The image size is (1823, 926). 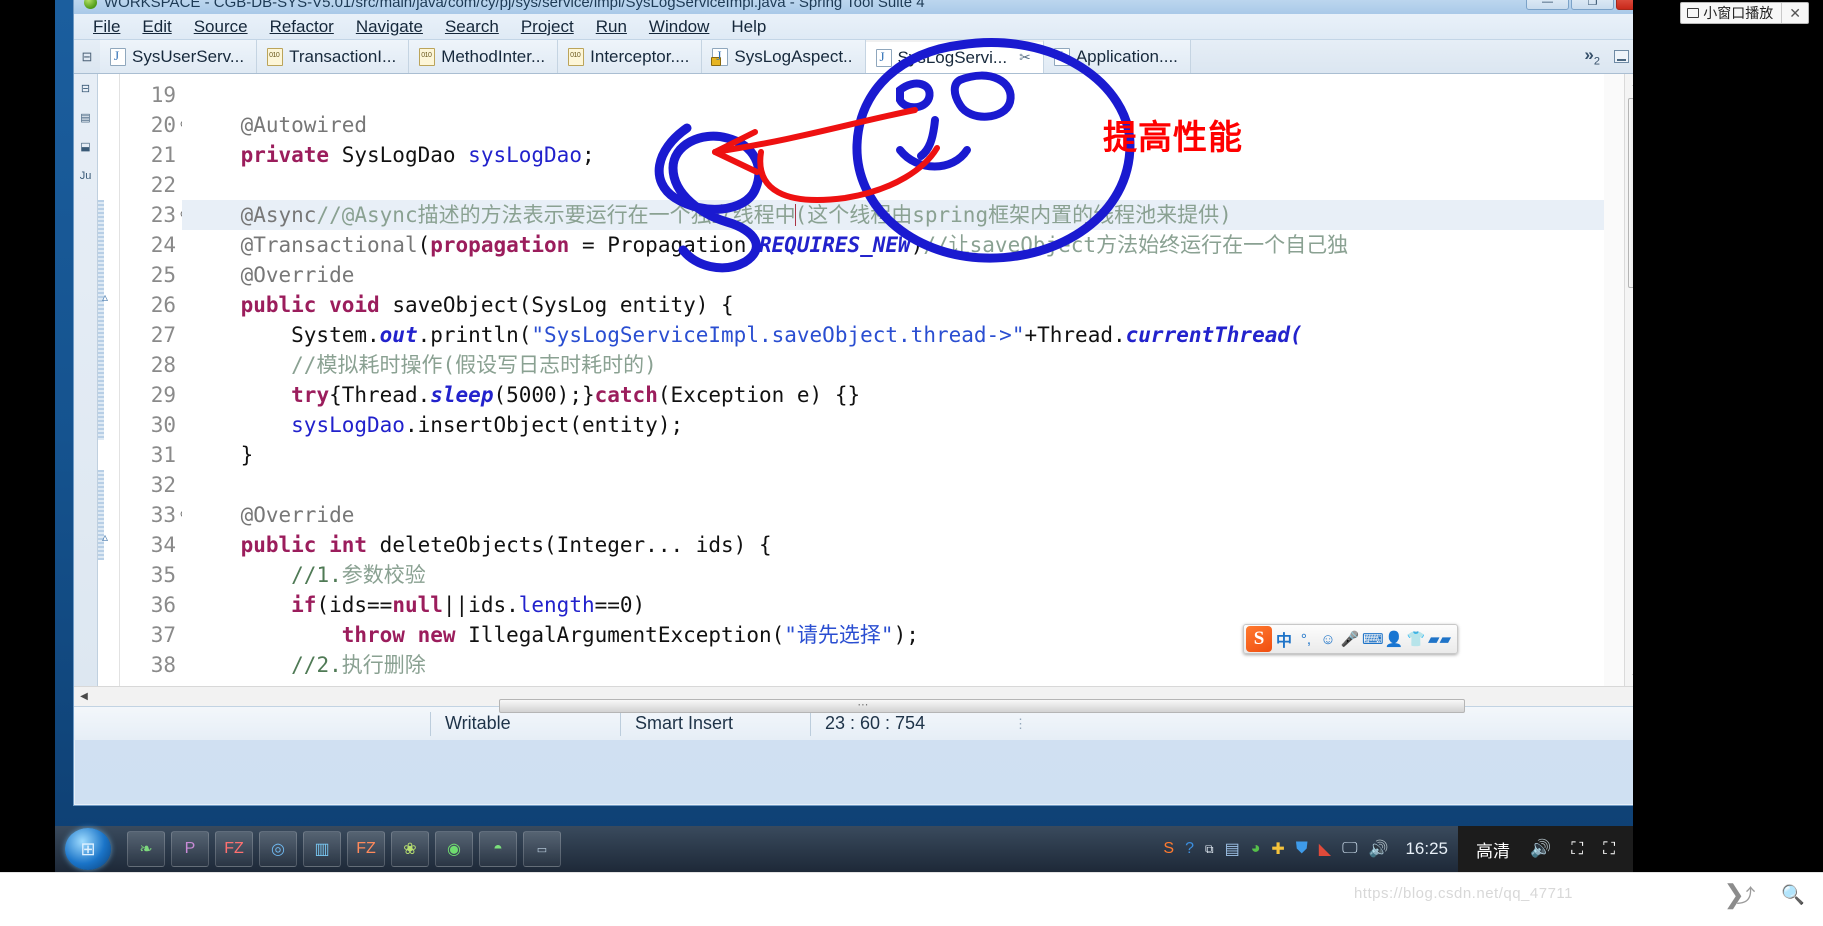 I want to click on taskbar-item-1: ❧, so click(x=146, y=849).